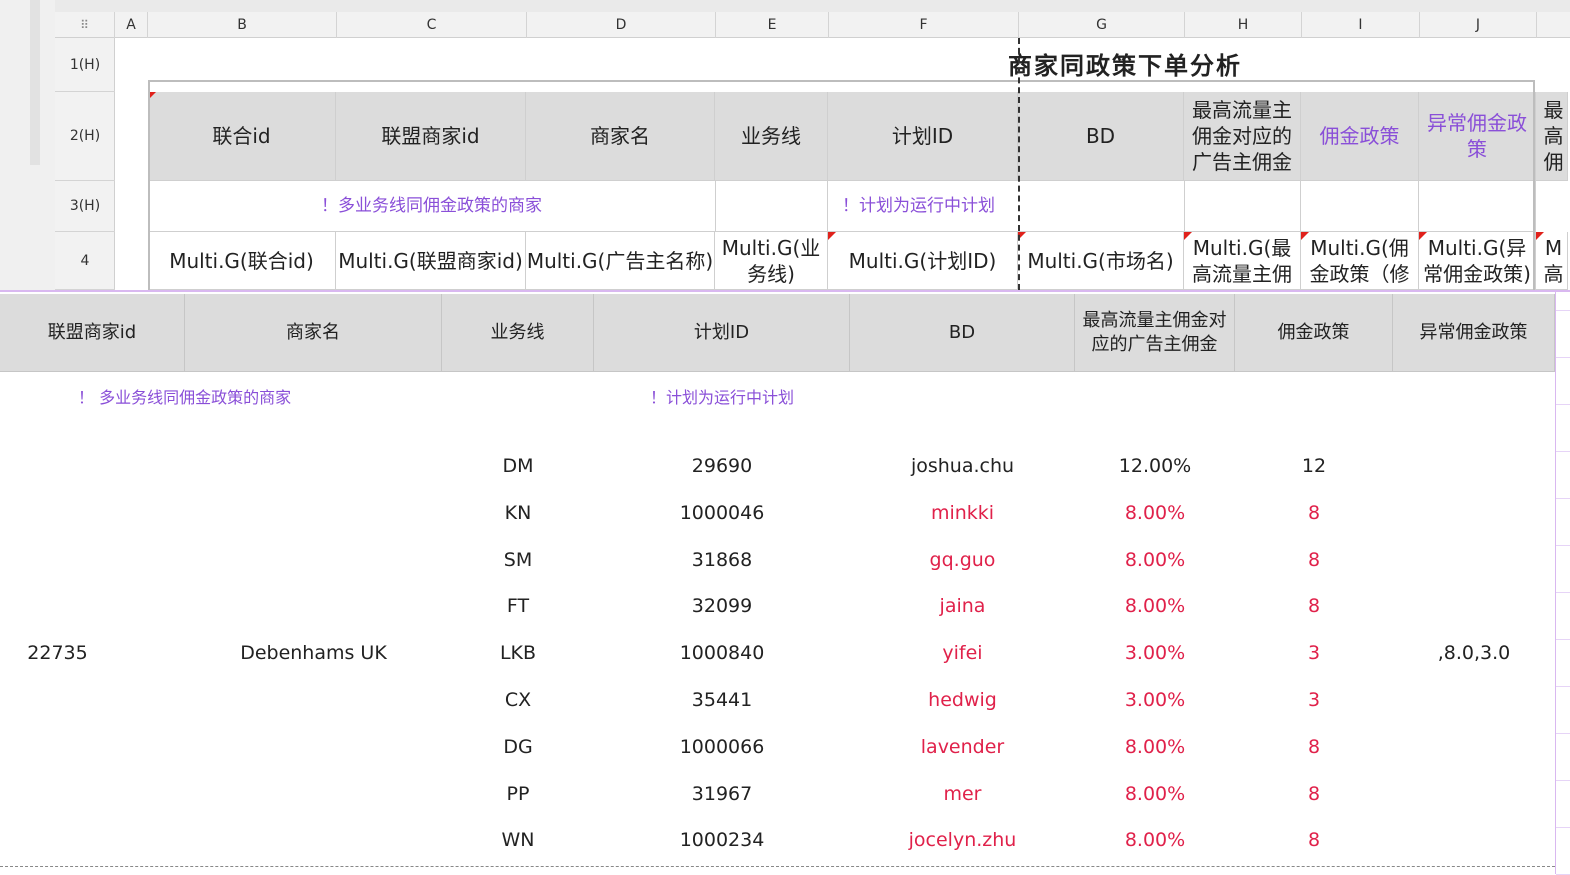 The width and height of the screenshot is (1570, 875). Describe the element at coordinates (722, 700) in the screenshot. I see `plan-id-cell: 35441` at that location.